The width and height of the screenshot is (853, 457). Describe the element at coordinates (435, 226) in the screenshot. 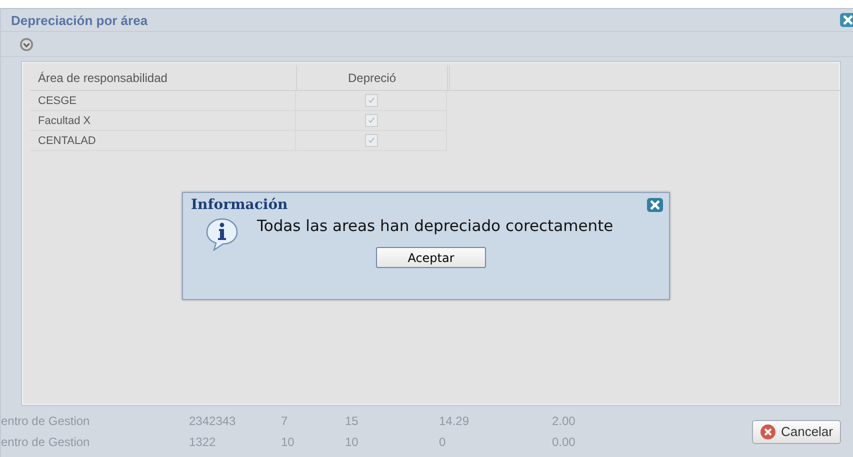

I see `dialog-message: Todas las areas han depreciado corectamente` at that location.